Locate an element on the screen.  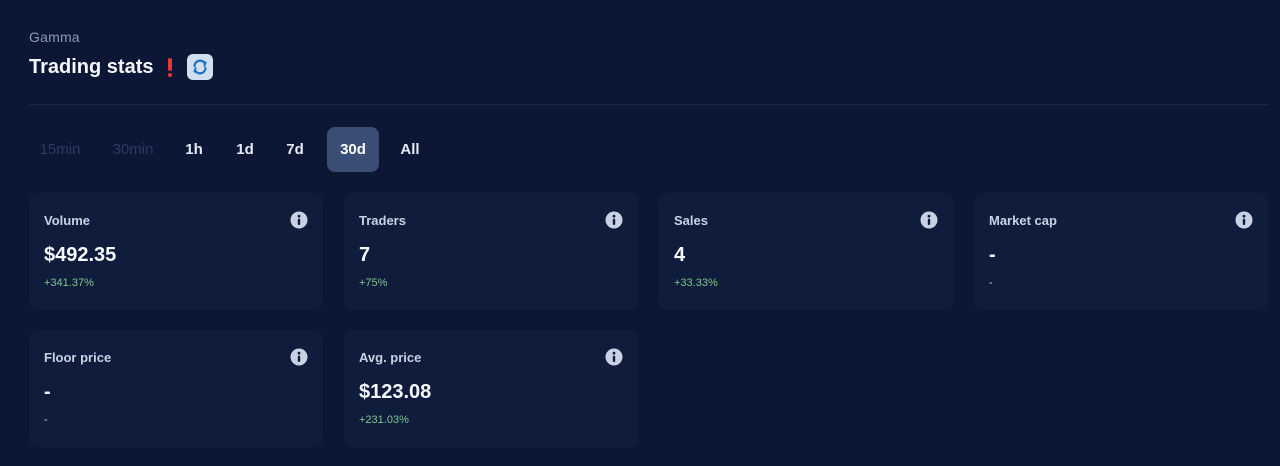
stat-label: Market cap is located at coordinates (1023, 220).